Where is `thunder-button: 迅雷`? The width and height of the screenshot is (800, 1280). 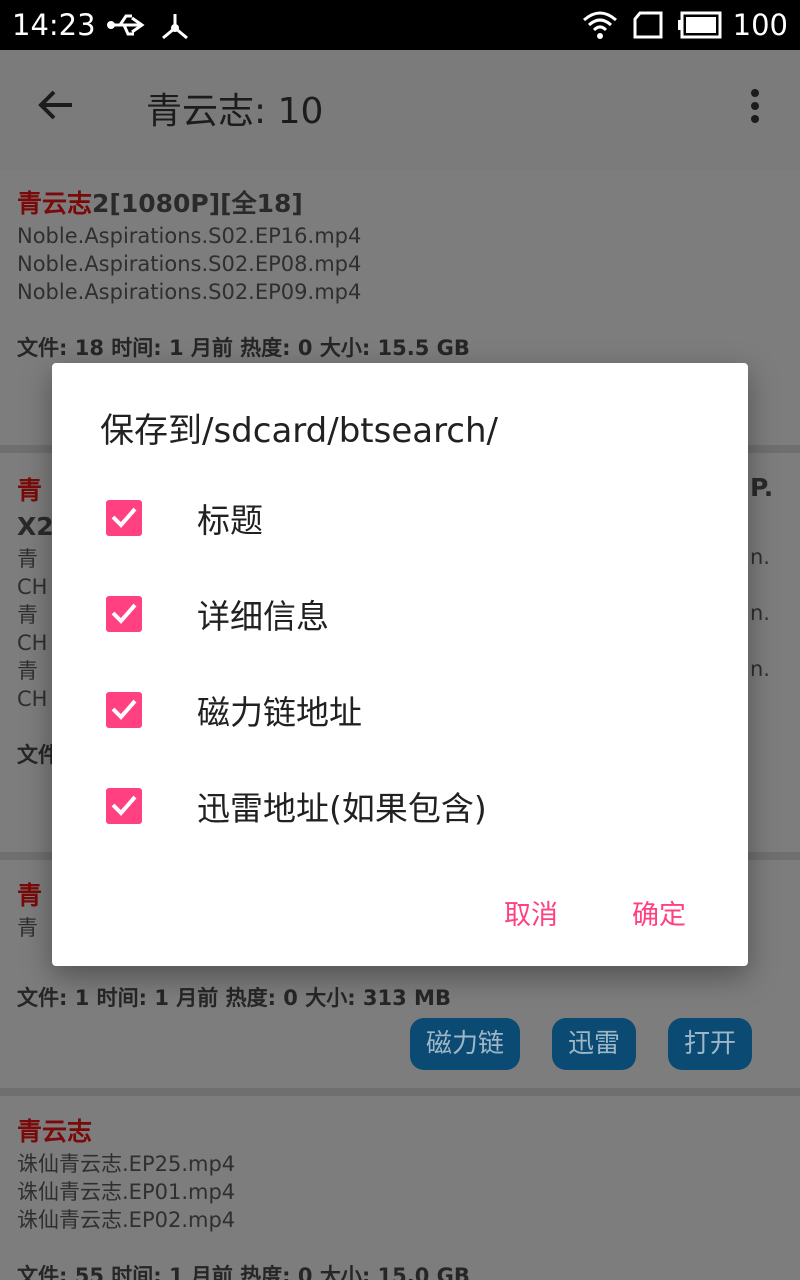 thunder-button: 迅雷 is located at coordinates (593, 1044).